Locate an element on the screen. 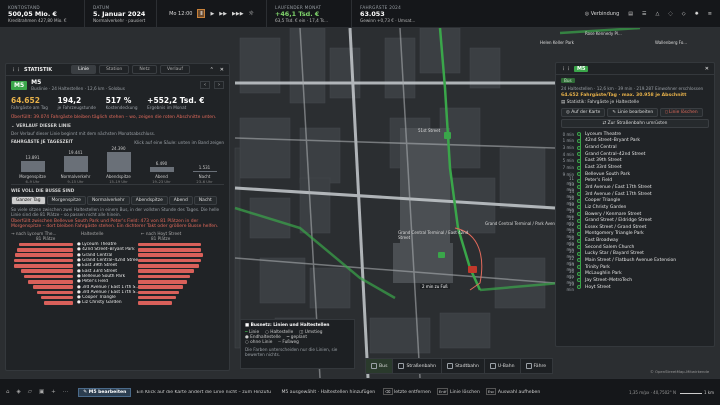 The height and width of the screenshot is (405, 720). connection-button: ◎ Verbindung is located at coordinates (602, 14).